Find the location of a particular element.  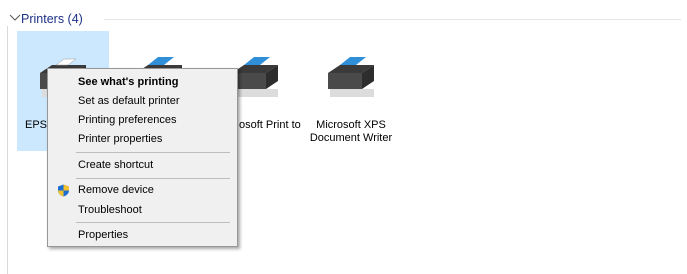

menu-item-see-whats-printing: See what's printing is located at coordinates (142, 82).